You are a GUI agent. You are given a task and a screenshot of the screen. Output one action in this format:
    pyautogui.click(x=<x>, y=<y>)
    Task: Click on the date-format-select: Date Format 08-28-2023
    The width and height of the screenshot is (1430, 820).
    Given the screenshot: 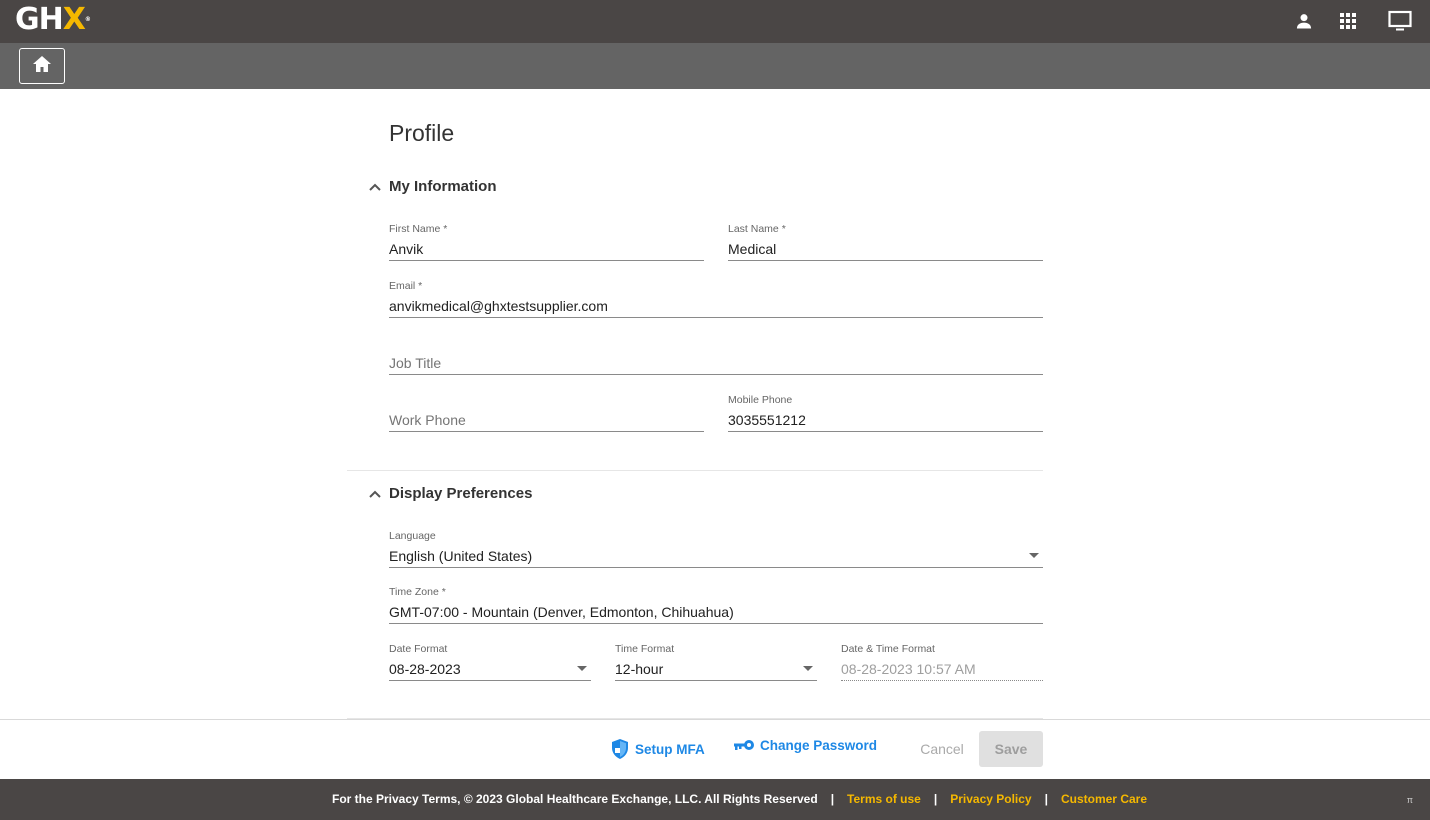 What is the action you would take?
    pyautogui.click(x=490, y=661)
    